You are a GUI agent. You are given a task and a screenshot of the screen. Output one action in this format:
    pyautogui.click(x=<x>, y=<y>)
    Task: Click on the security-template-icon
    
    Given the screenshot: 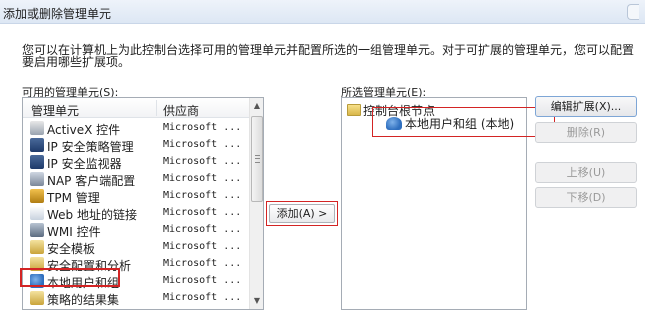 What is the action you would take?
    pyautogui.click(x=37, y=247)
    